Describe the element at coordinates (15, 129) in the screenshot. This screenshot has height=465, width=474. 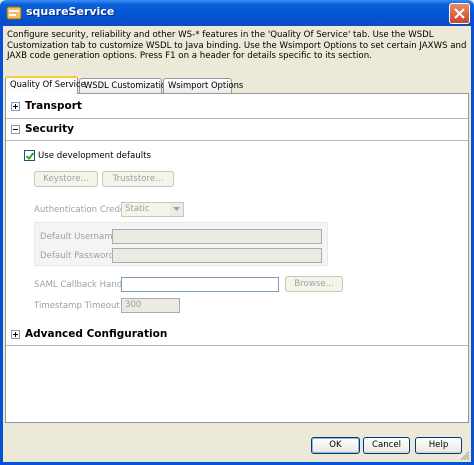
I see `minus-expander-icon` at that location.